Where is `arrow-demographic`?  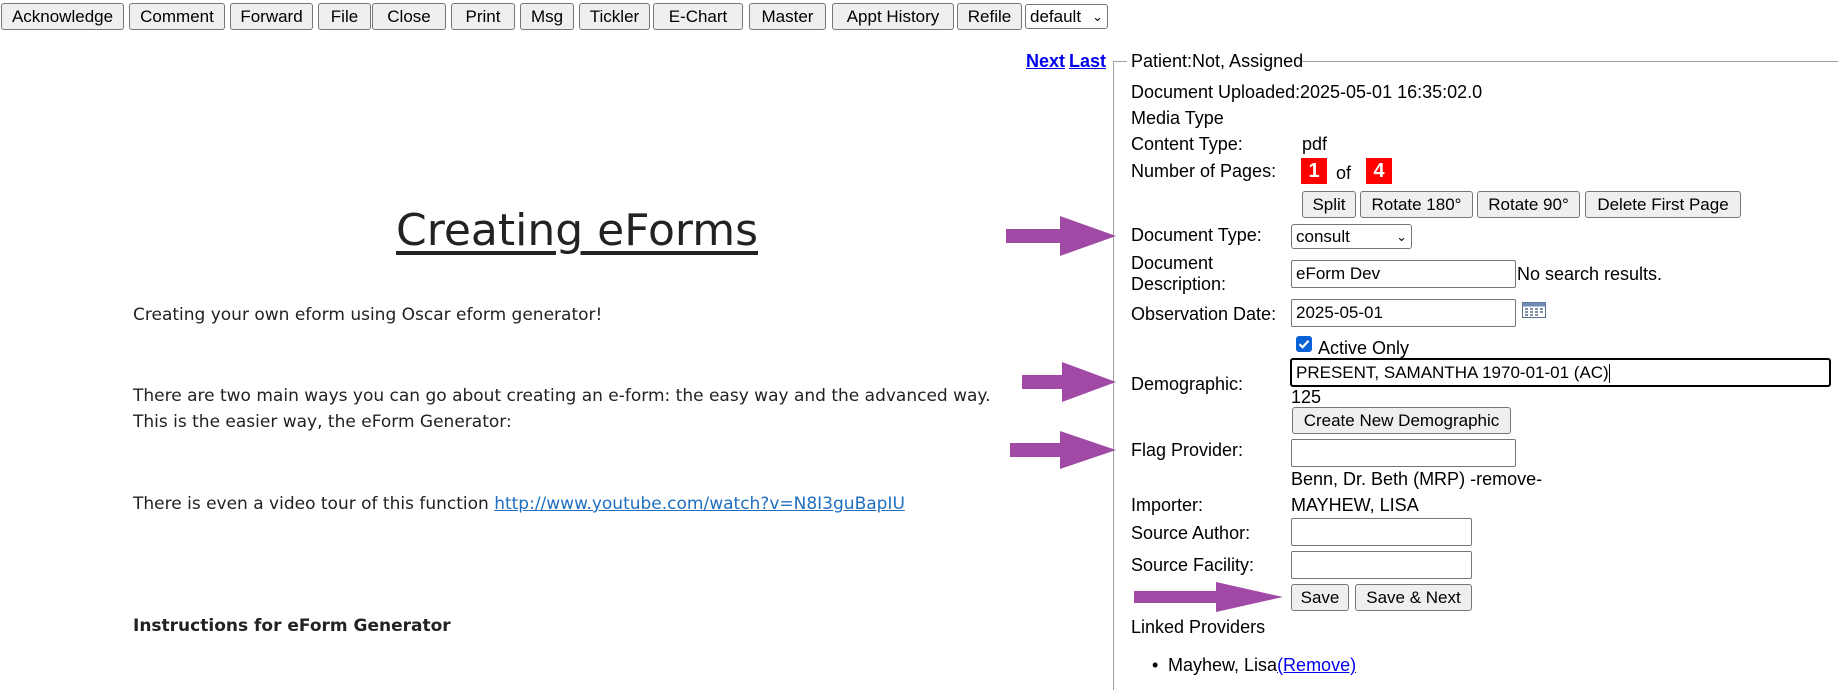 arrow-demographic is located at coordinates (1069, 382).